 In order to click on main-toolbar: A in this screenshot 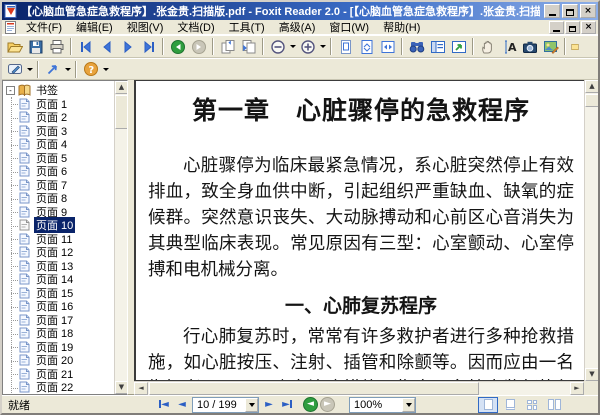, I will do `click(300, 46)`.